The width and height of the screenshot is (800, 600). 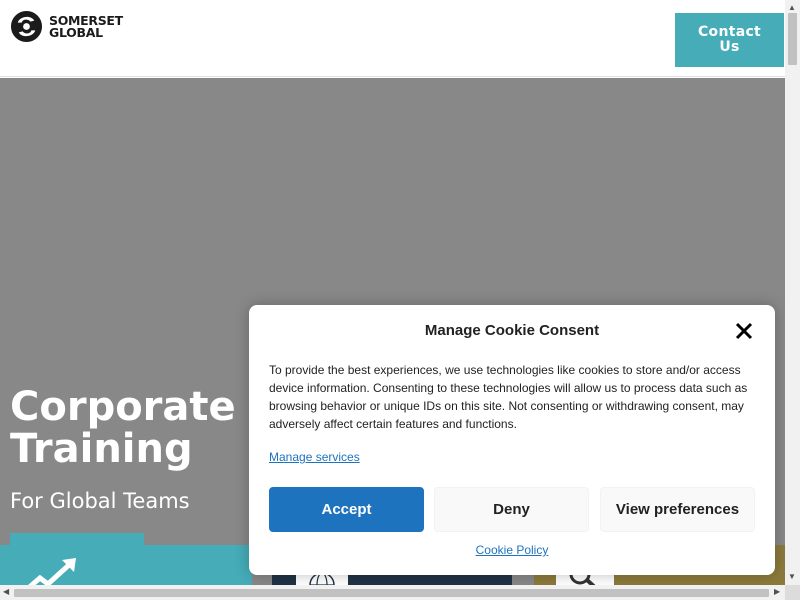 I want to click on manage-services-link: Manage services, so click(x=314, y=457).